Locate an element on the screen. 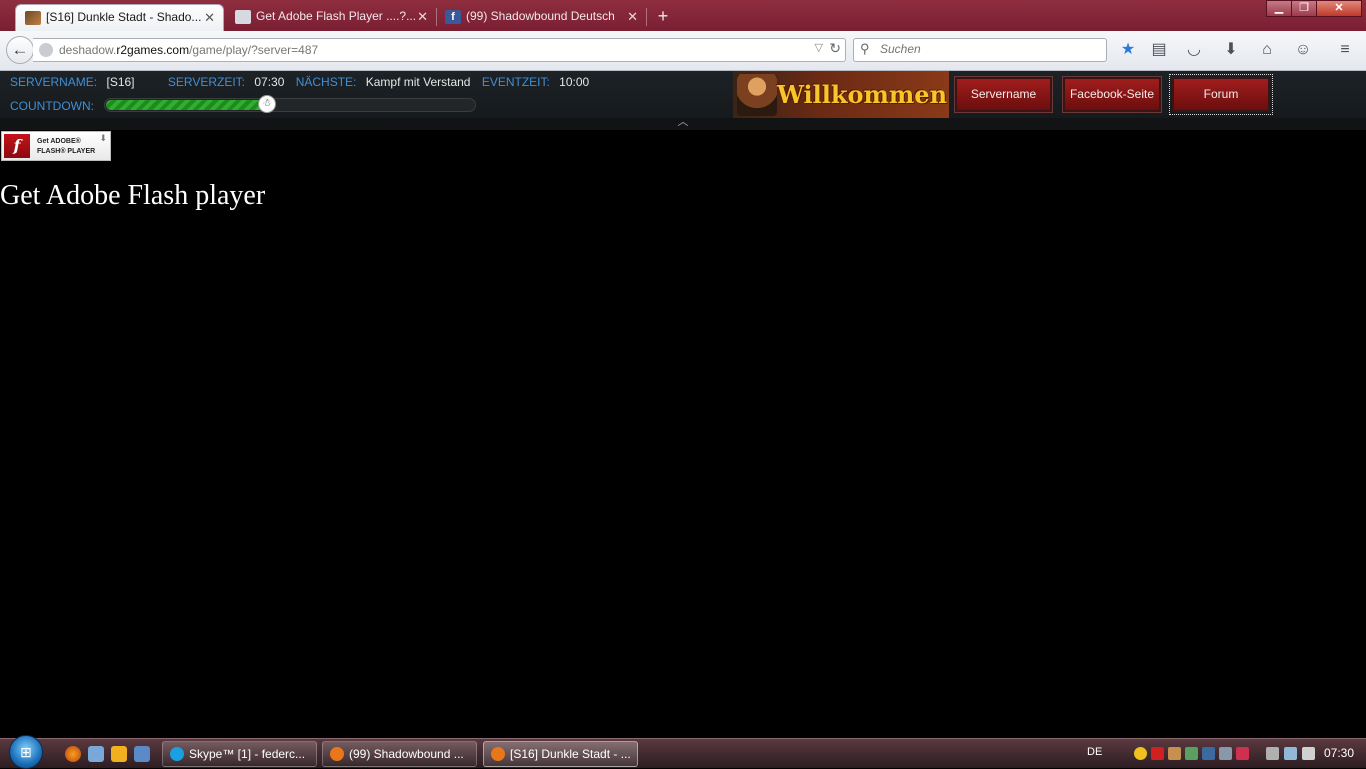 This screenshot has width=1366, height=769. naechste-value: Kampf mit Verstand is located at coordinates (418, 82).